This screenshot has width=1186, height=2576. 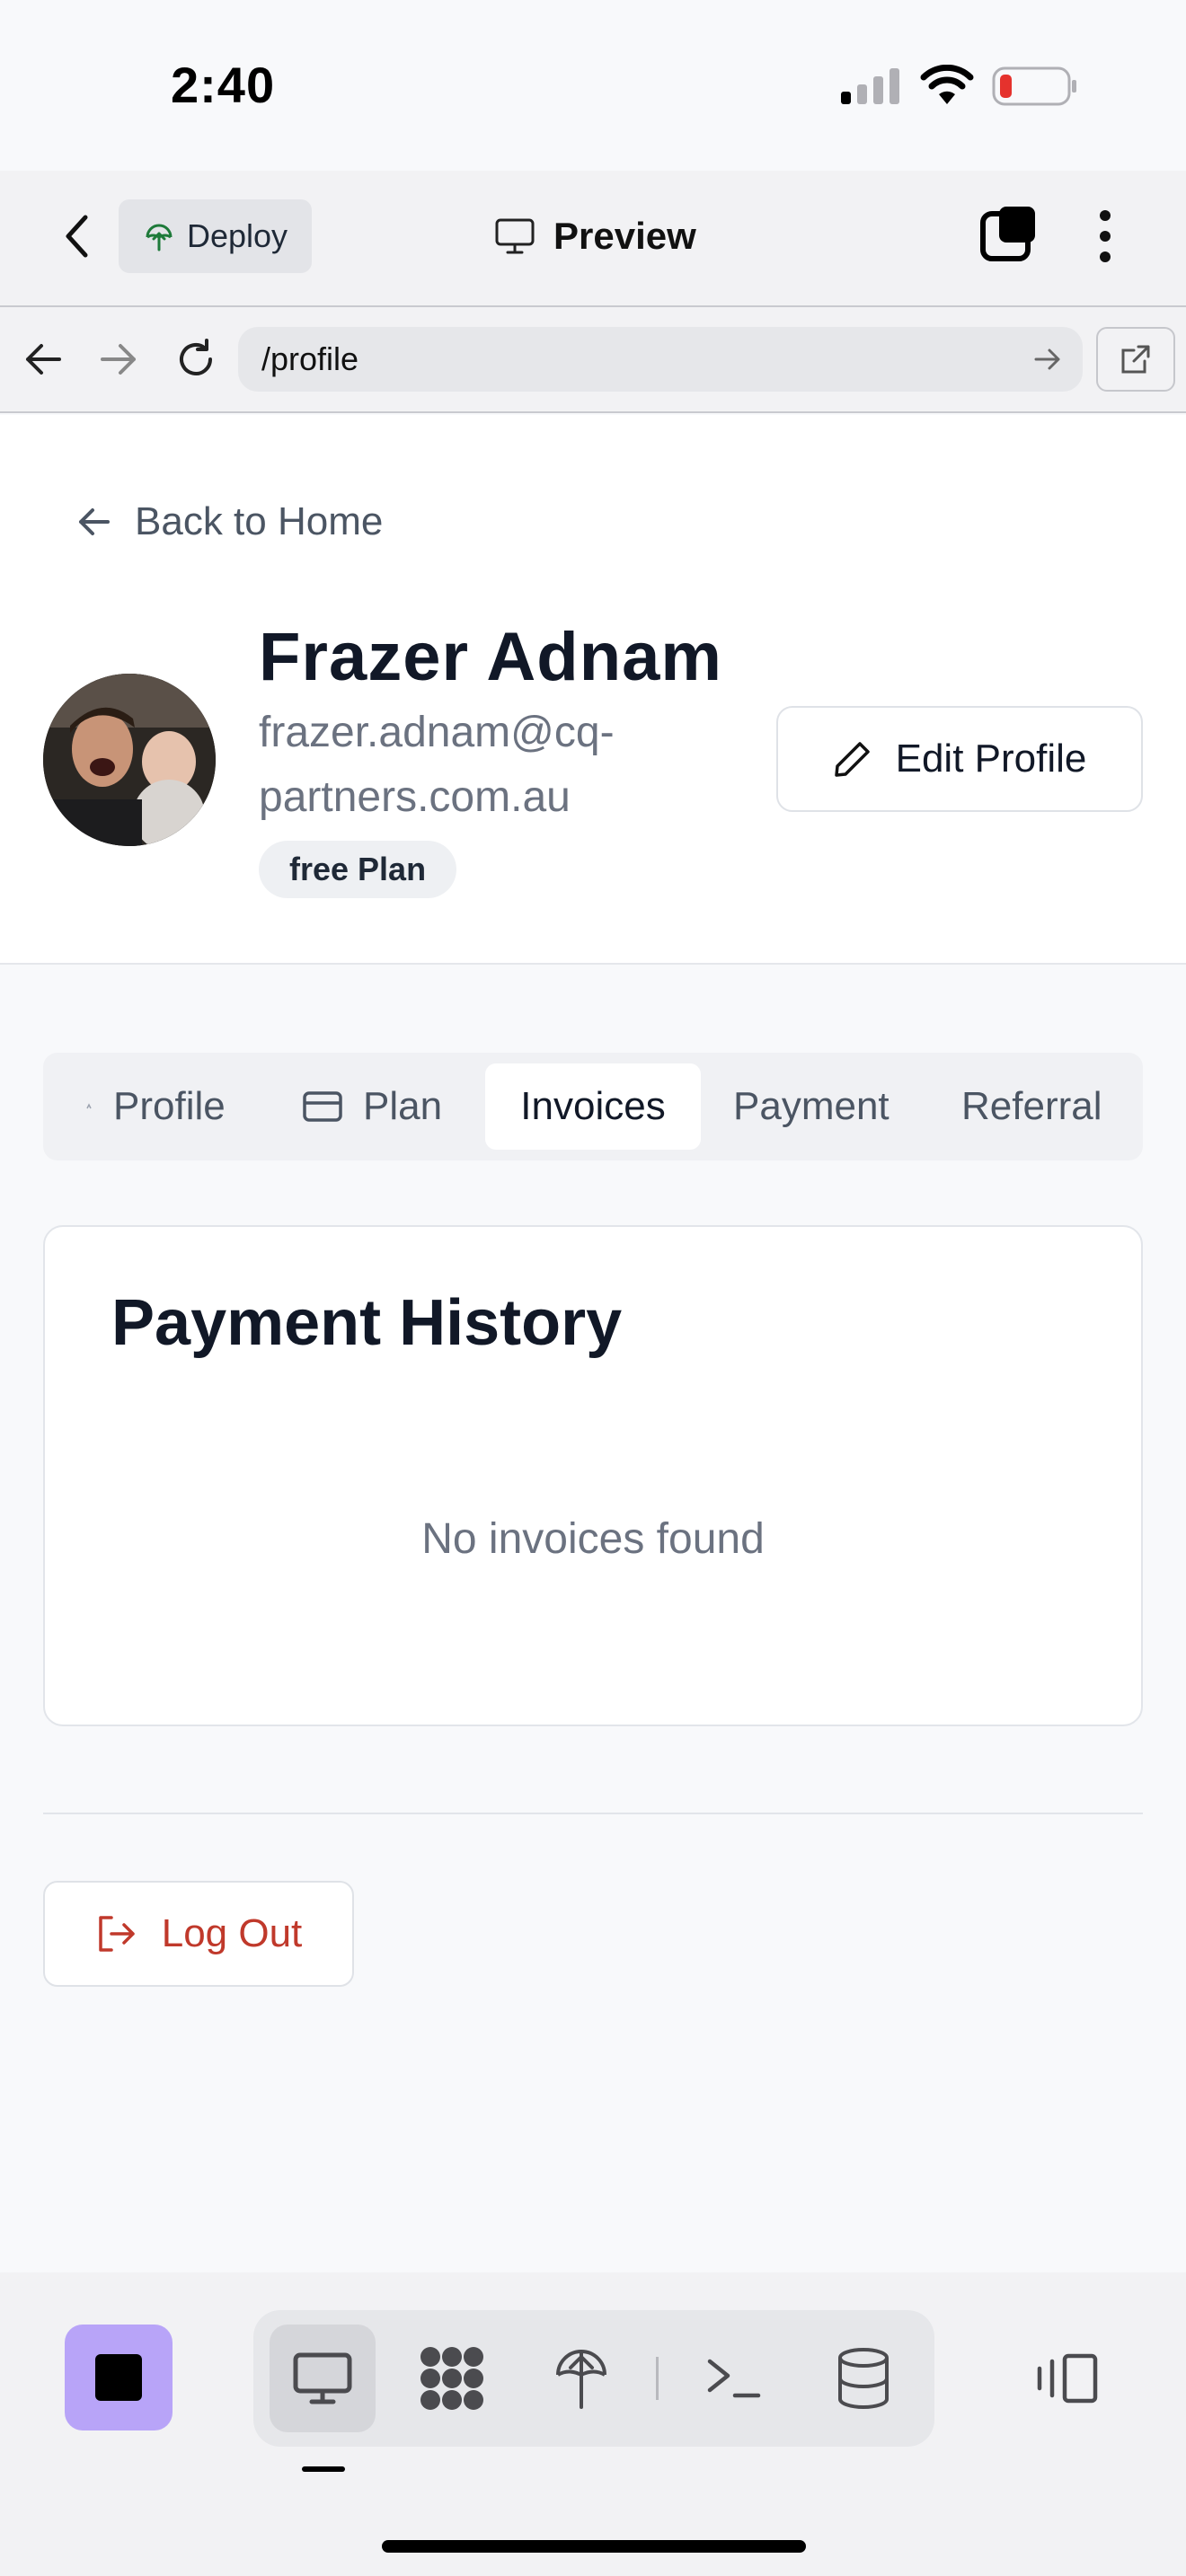 I want to click on preview-label: Preview, so click(x=624, y=236).